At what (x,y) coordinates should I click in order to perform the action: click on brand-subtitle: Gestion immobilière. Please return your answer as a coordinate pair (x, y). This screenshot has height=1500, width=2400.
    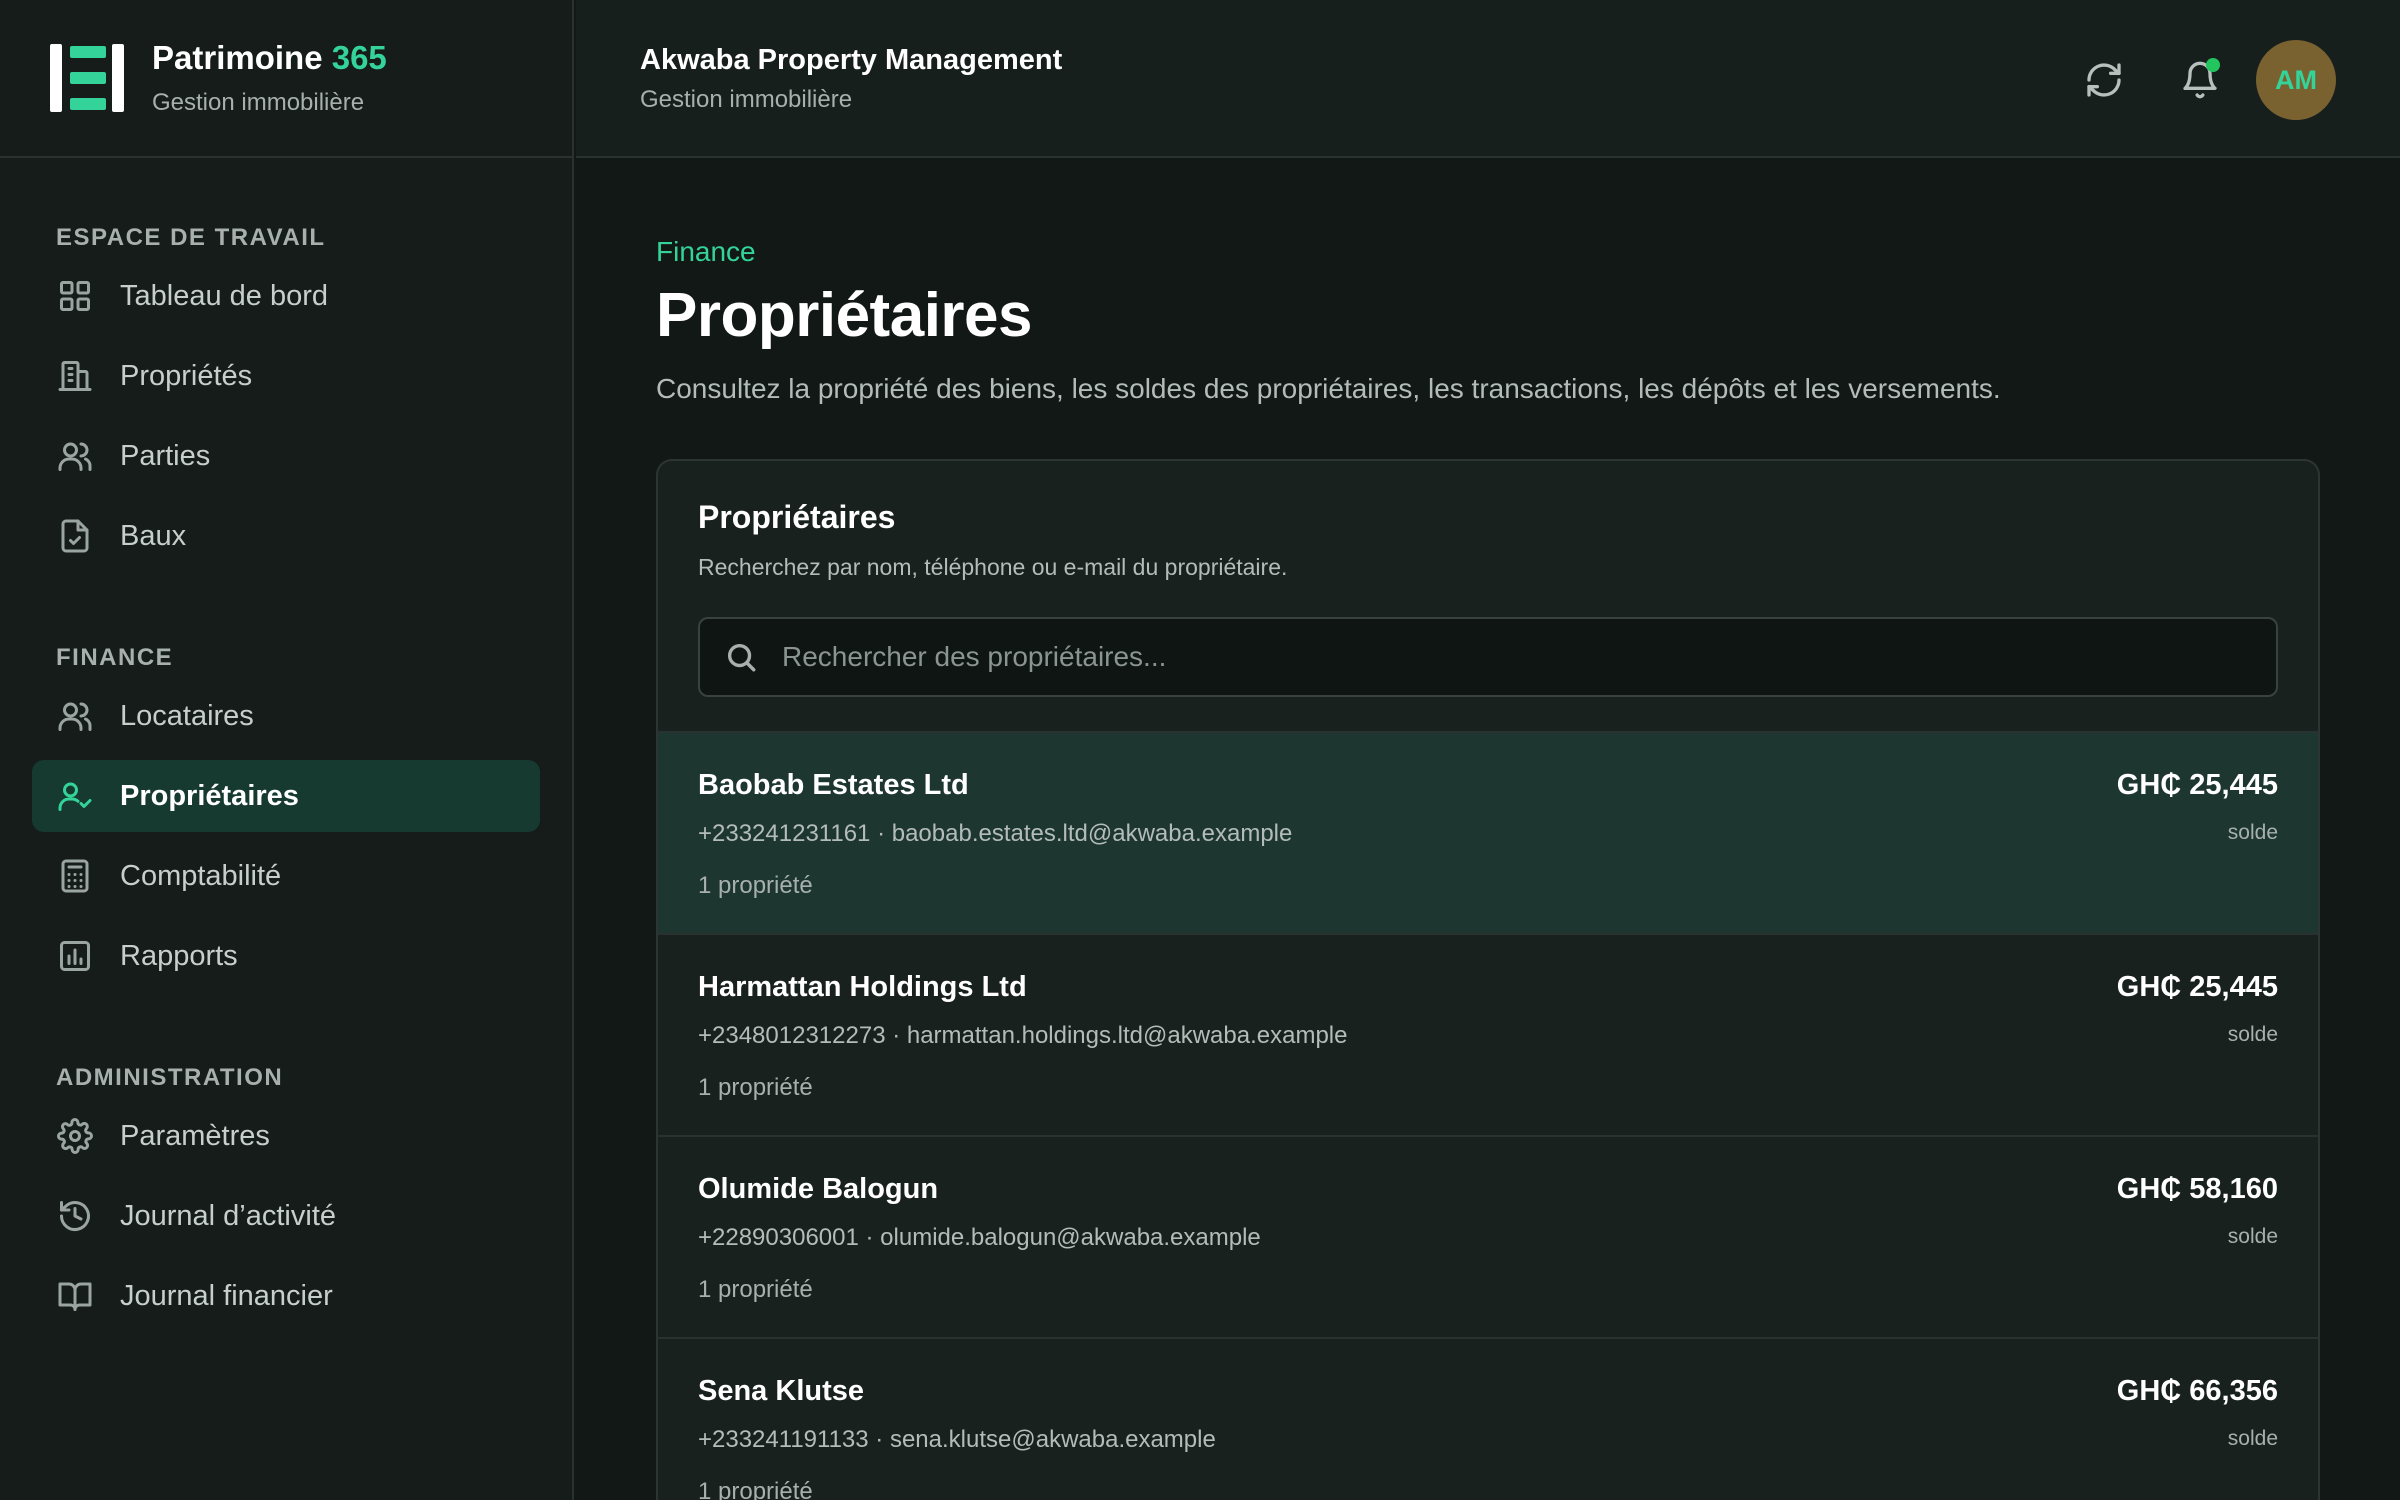
    Looking at the image, I should click on (258, 102).